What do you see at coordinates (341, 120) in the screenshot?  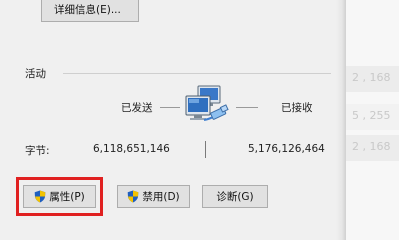 I see `dialog-right-edge` at bounding box center [341, 120].